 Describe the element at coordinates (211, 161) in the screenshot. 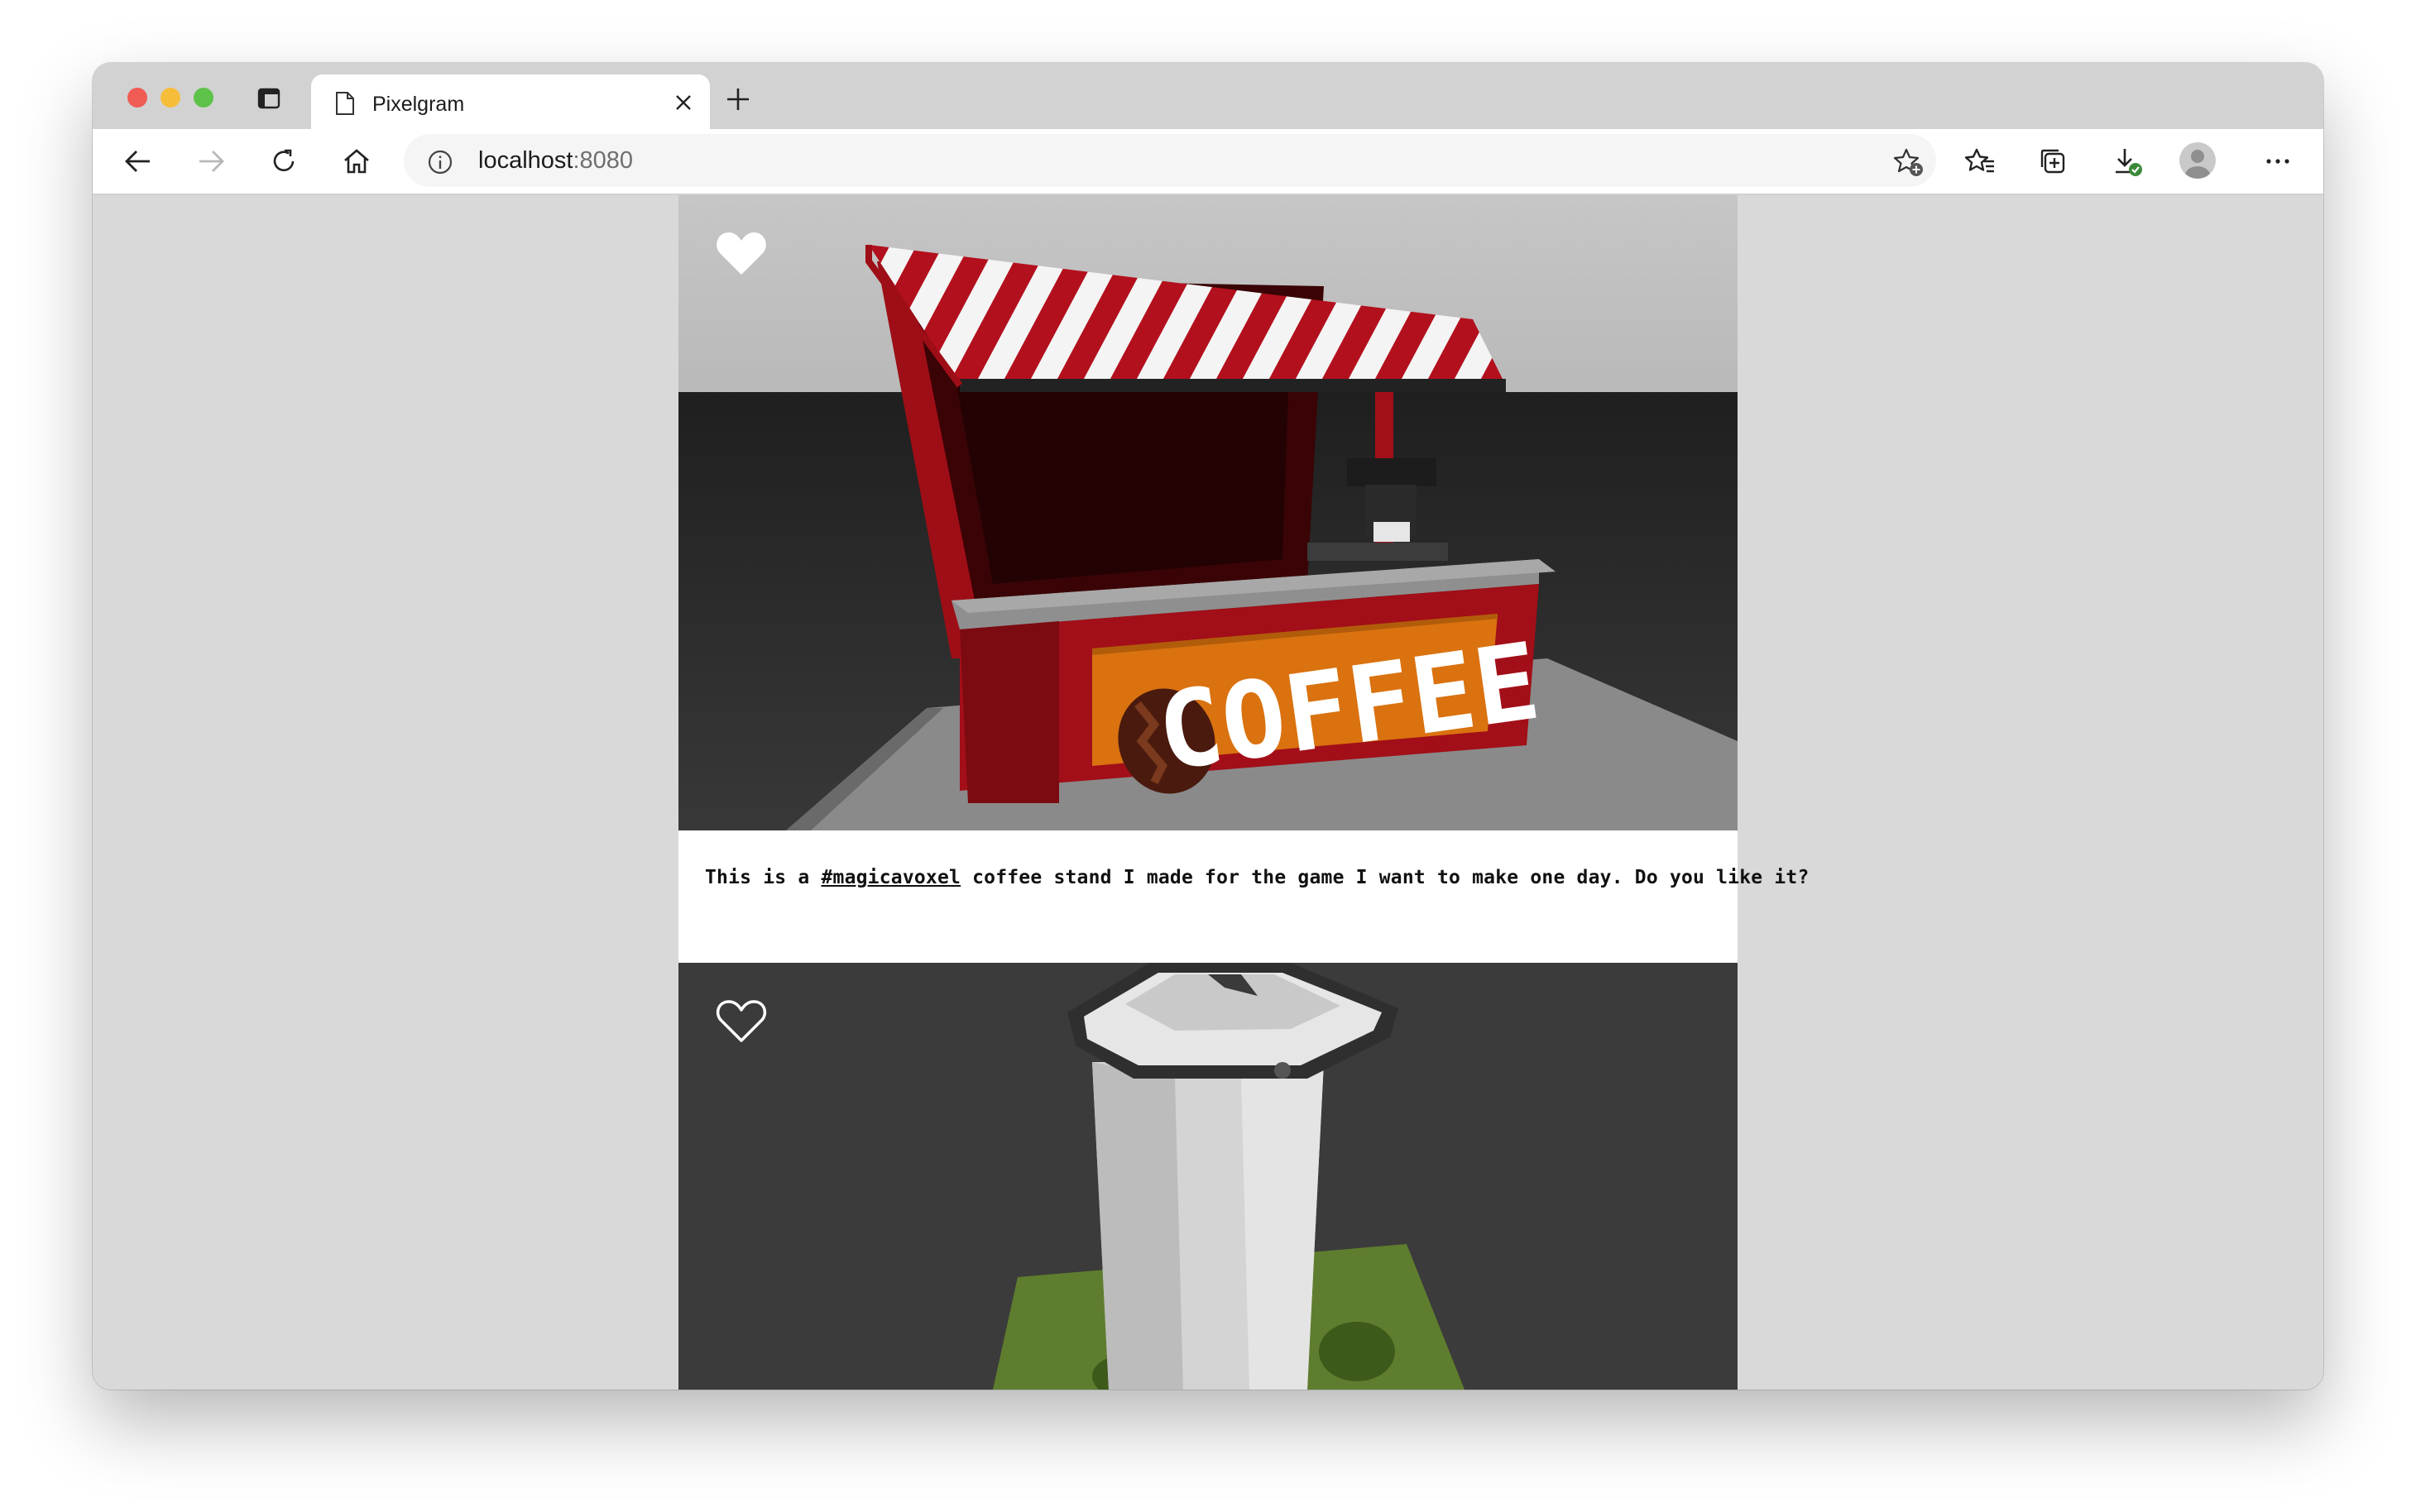

I see `forward-icon` at that location.